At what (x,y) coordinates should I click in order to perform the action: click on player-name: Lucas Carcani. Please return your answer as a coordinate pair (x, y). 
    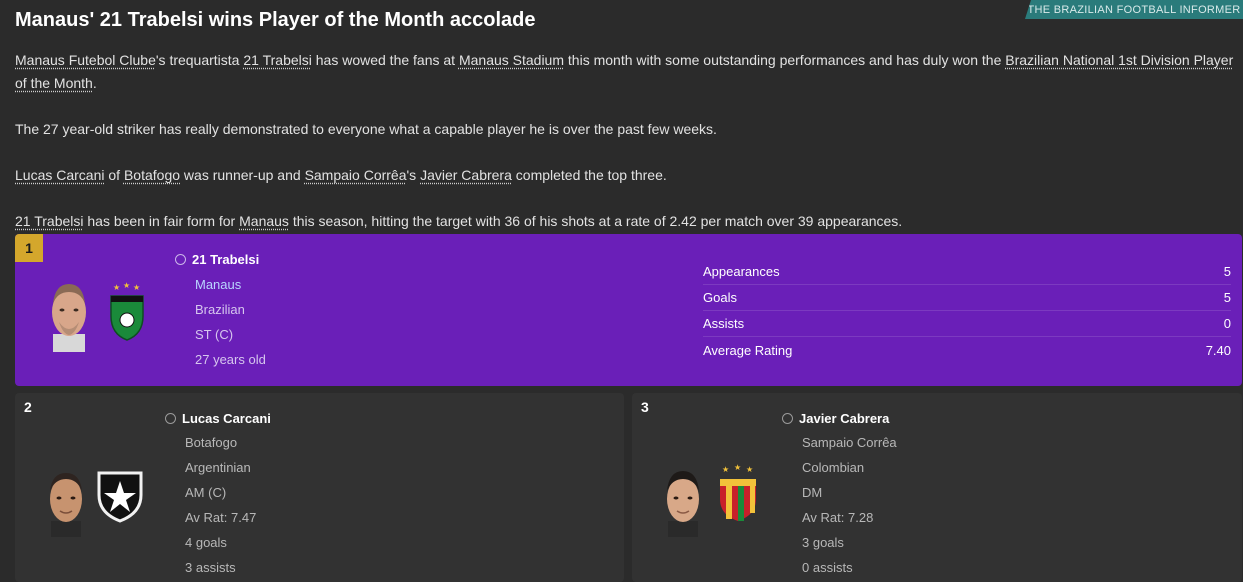
    Looking at the image, I should click on (218, 418).